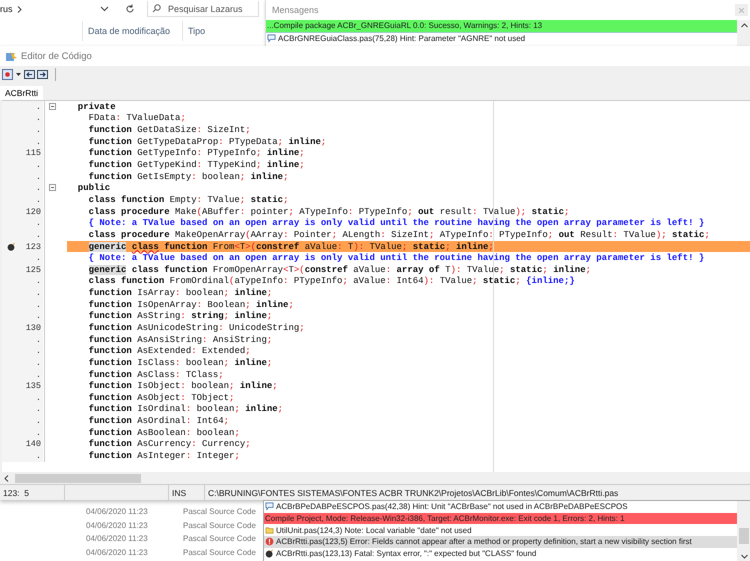  Describe the element at coordinates (188, 199) in the screenshot. I see `code-line: class function Empty: TValue; static;` at that location.